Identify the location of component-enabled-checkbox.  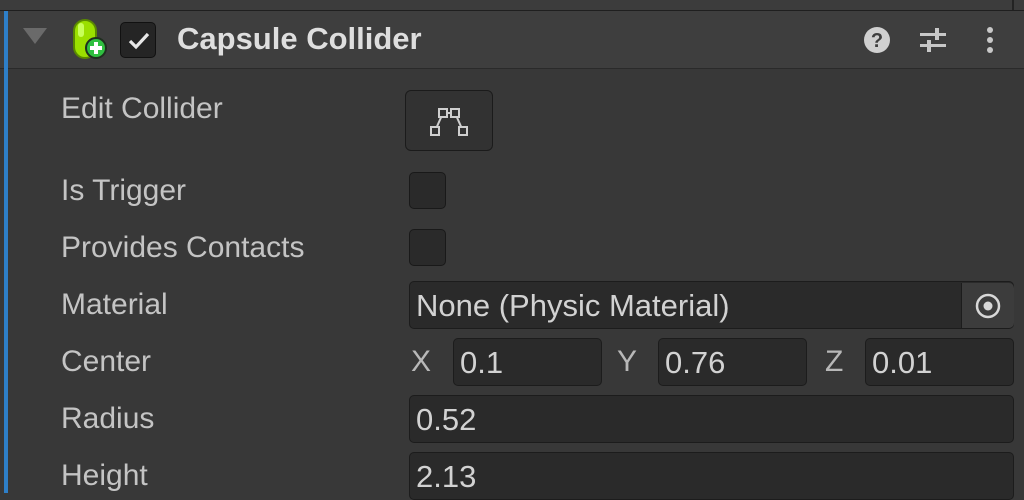
(138, 40).